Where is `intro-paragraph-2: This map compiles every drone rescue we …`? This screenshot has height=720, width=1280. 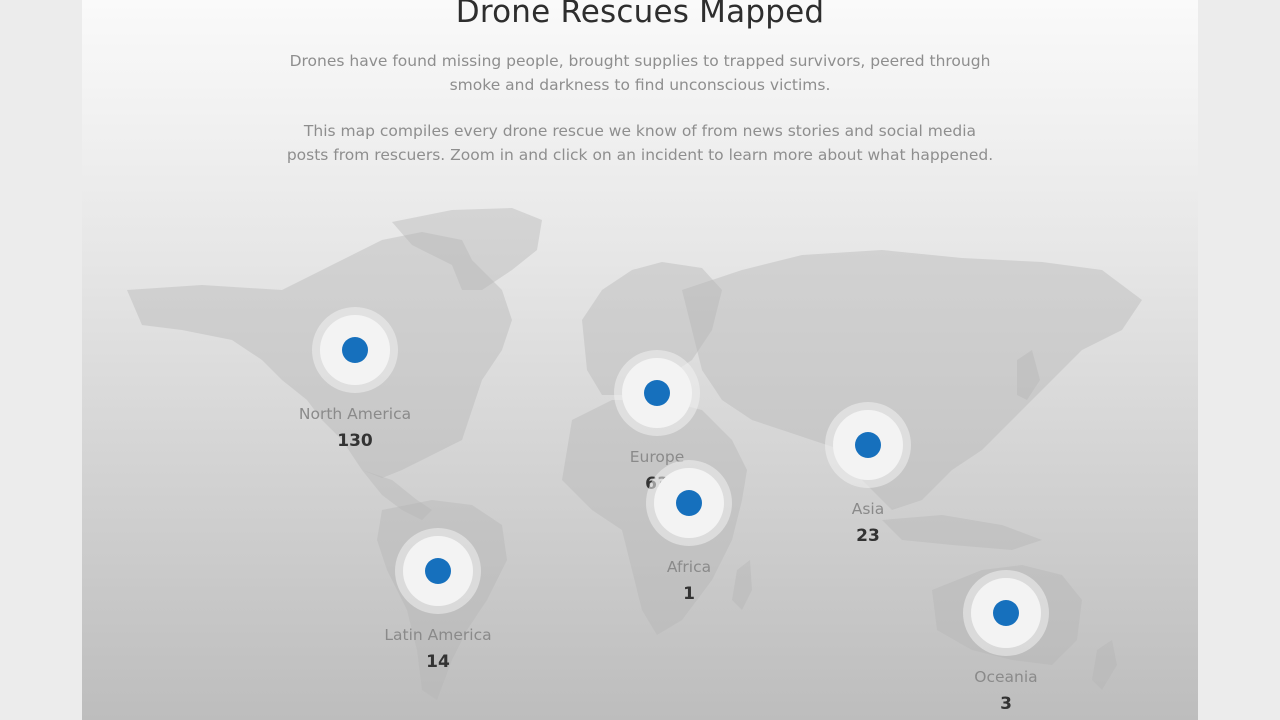
intro-paragraph-2: This map compiles every drone rescue we … is located at coordinates (640, 143).